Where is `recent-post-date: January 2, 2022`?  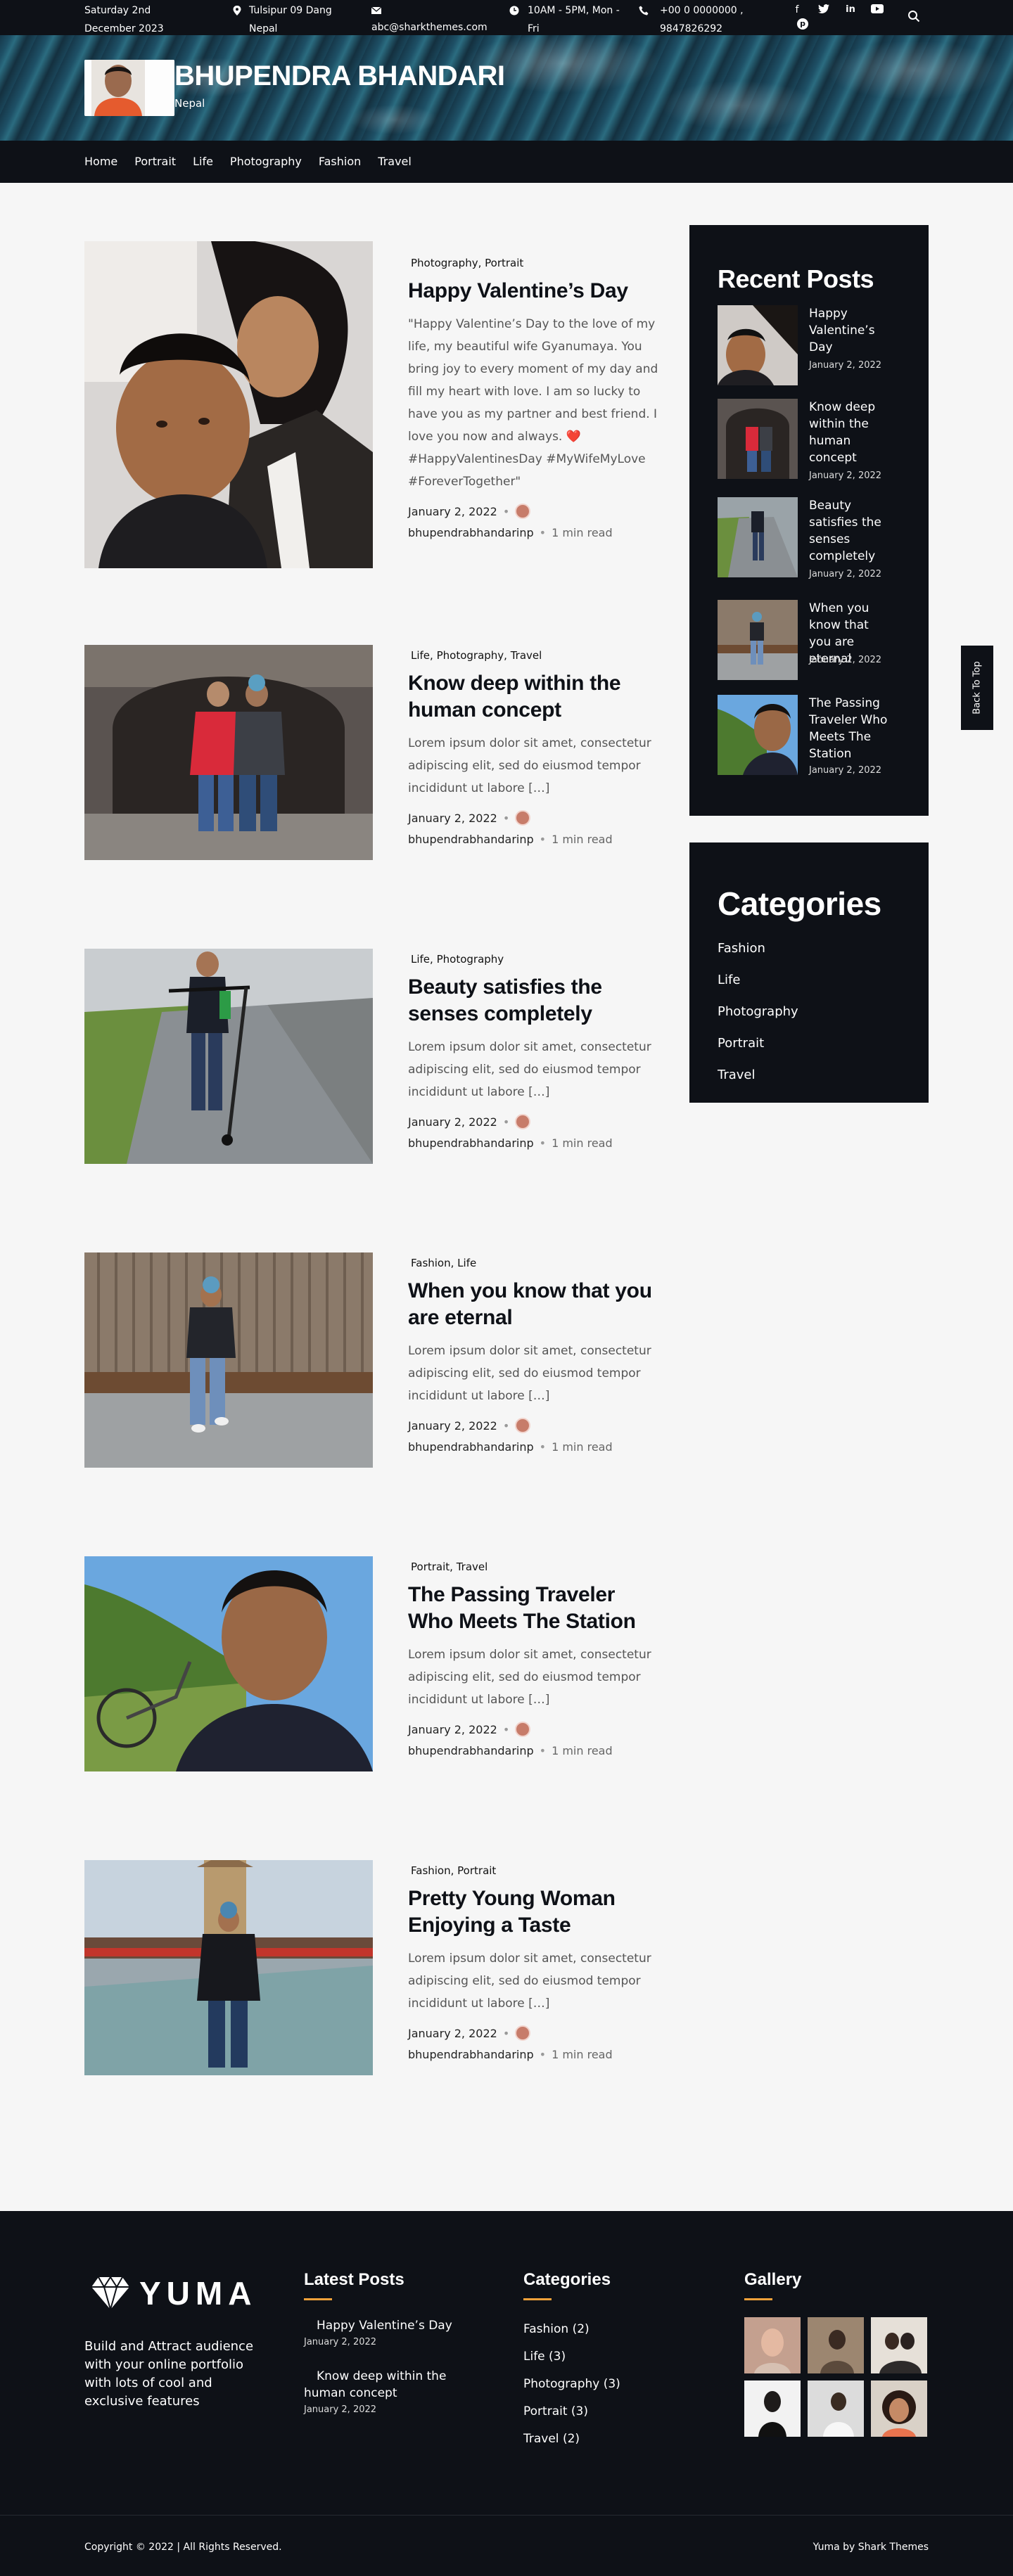
recent-post-date: January 2, 2022 is located at coordinates (846, 574).